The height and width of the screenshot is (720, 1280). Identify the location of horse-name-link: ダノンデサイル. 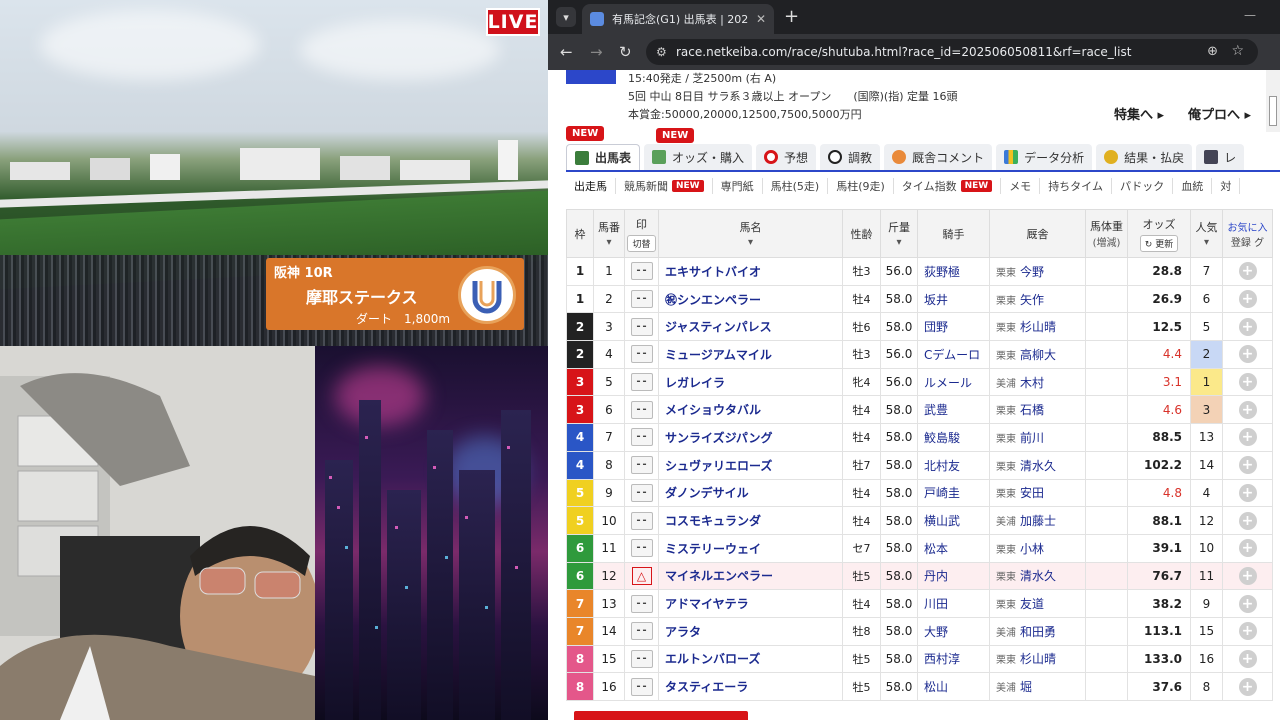
(750, 493).